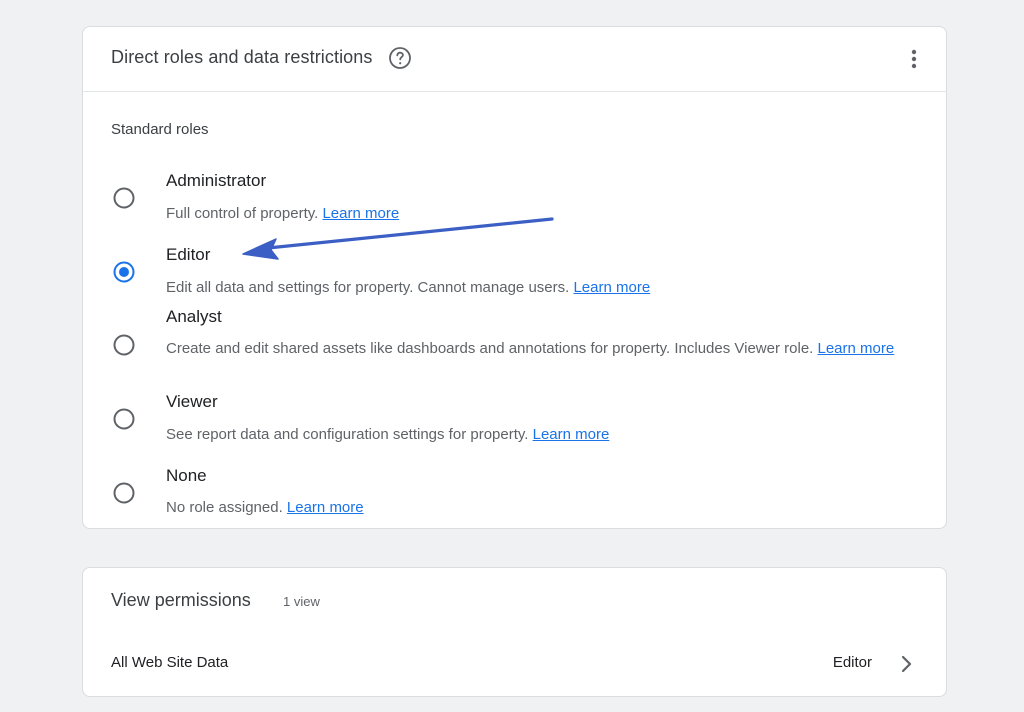 The width and height of the screenshot is (1024, 712). Describe the element at coordinates (124, 272) in the screenshot. I see `radio-checked-icon` at that location.